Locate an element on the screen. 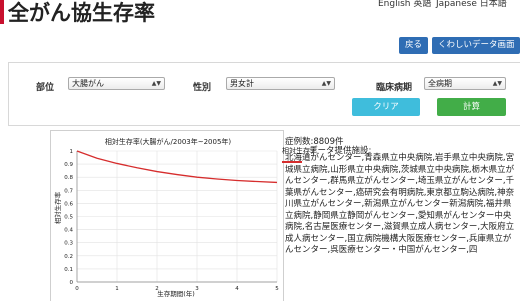 This screenshot has width=520, height=301. y-tick-label: 0.2 is located at coordinates (68, 257).